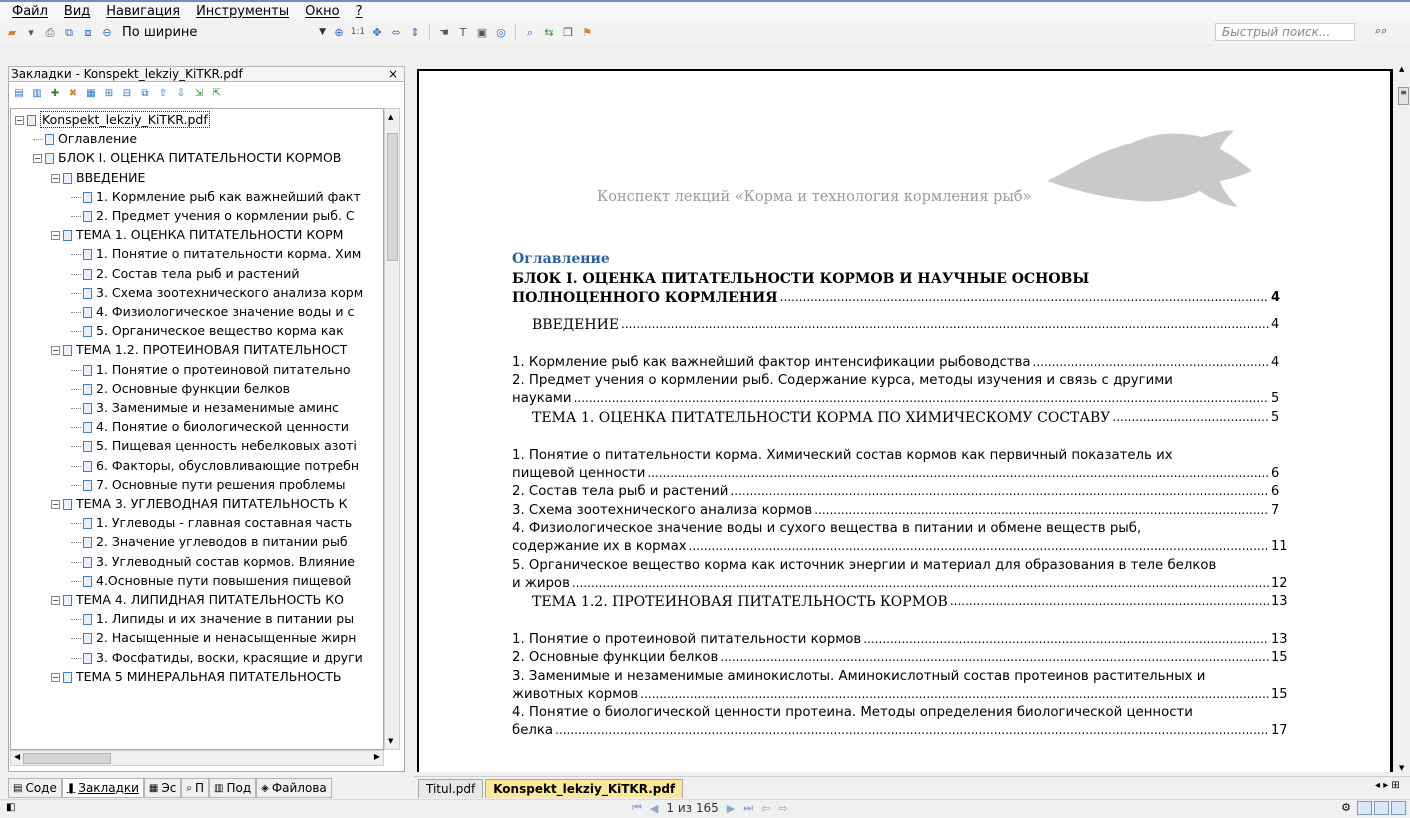  Describe the element at coordinates (163, 94) in the screenshot. I see `move-up-icon: ⇧` at that location.